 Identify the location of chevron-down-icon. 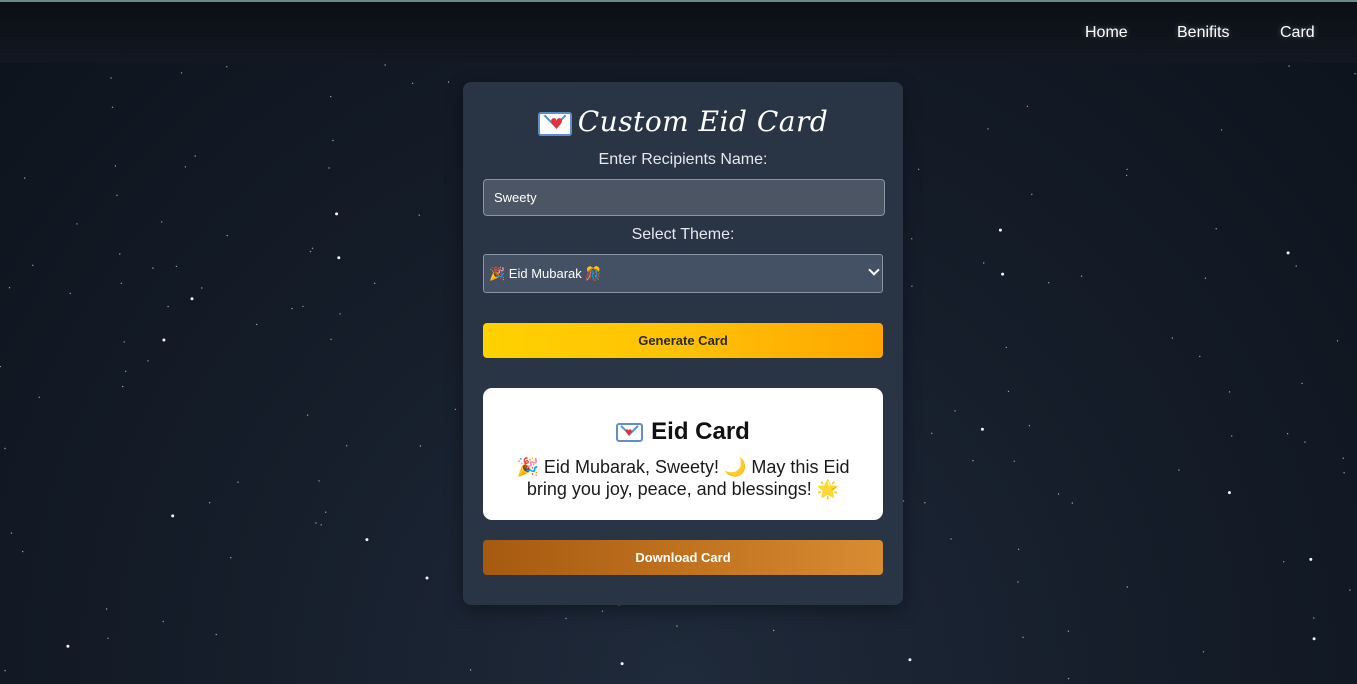
(874, 270).